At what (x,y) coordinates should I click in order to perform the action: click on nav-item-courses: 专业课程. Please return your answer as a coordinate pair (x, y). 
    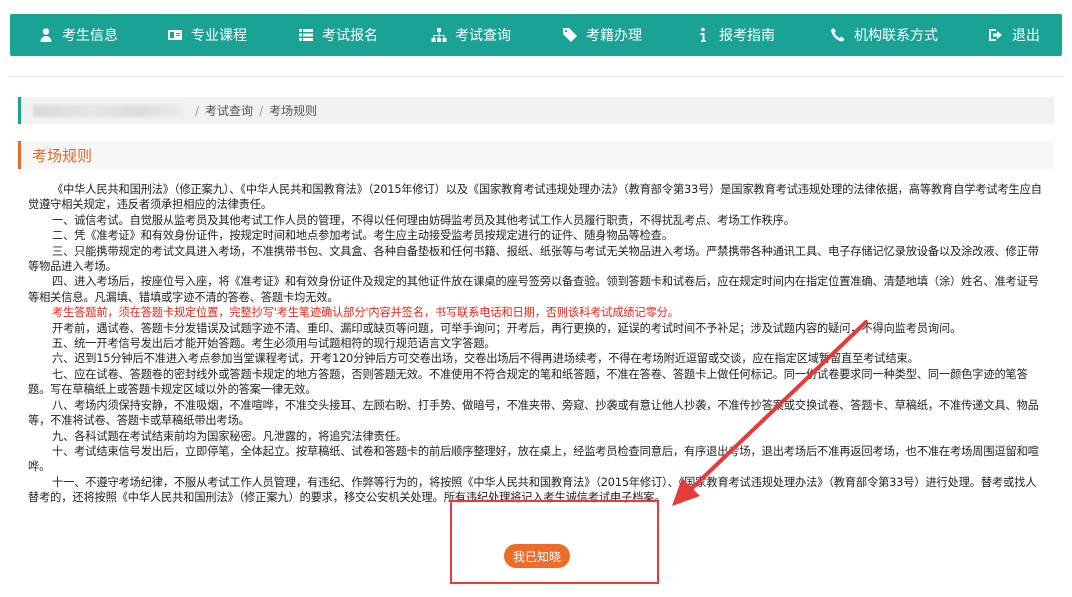
    Looking at the image, I should click on (207, 35).